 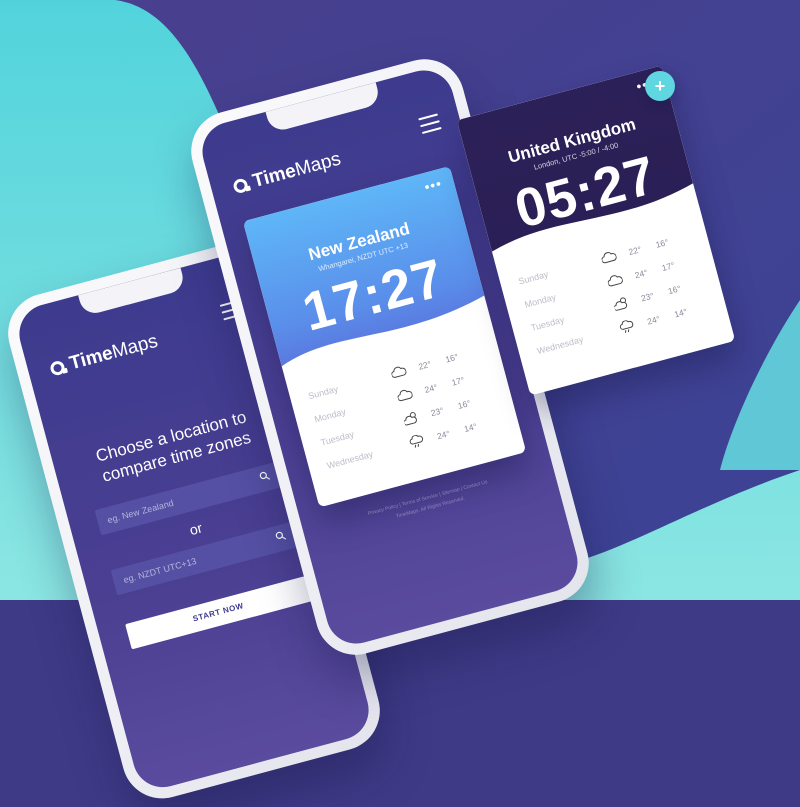 I want to click on plus-icon: +, so click(x=660, y=86).